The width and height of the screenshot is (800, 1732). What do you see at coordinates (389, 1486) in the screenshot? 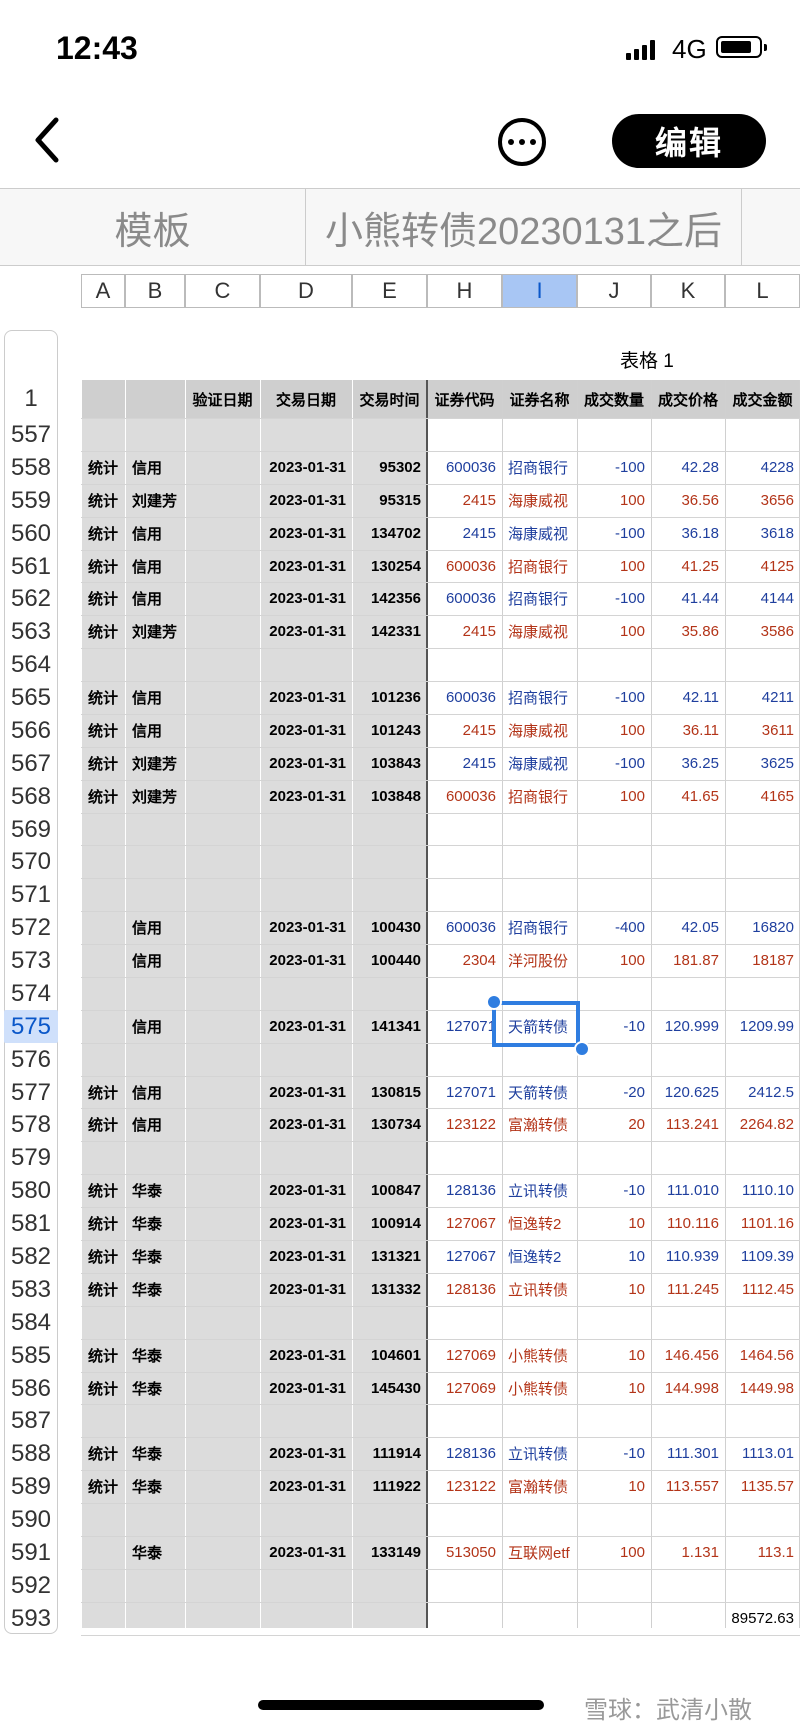
I see `cell-e: 111922` at bounding box center [389, 1486].